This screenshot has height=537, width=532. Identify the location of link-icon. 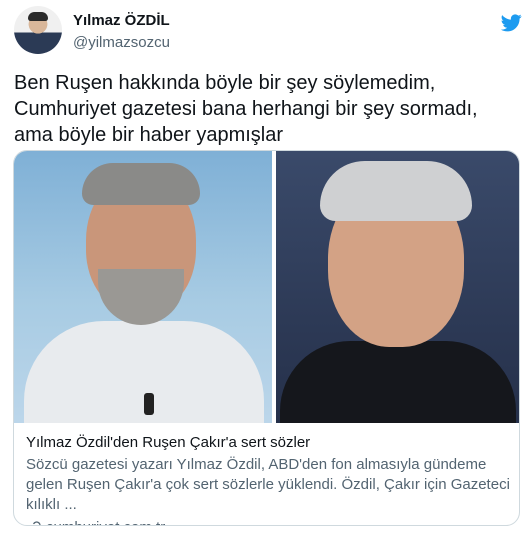
(37, 523).